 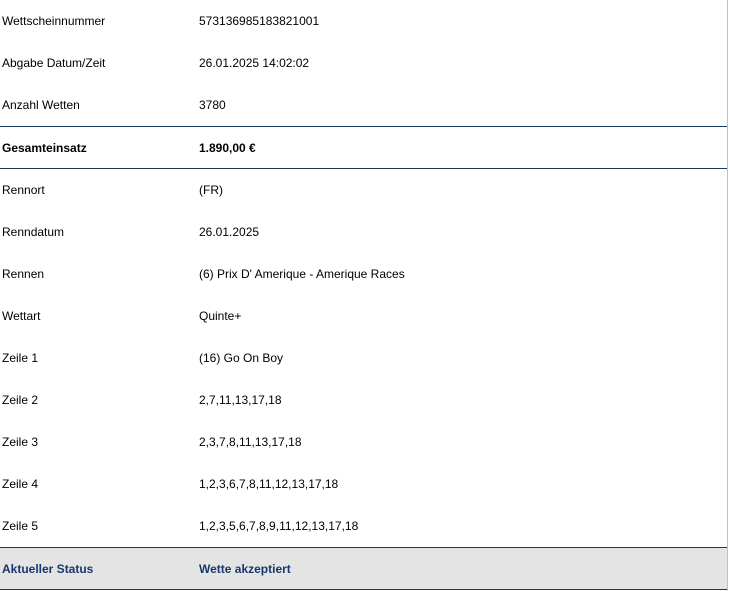 I want to click on row-bet-count: Anzahl Wetten 3780, so click(x=363, y=105).